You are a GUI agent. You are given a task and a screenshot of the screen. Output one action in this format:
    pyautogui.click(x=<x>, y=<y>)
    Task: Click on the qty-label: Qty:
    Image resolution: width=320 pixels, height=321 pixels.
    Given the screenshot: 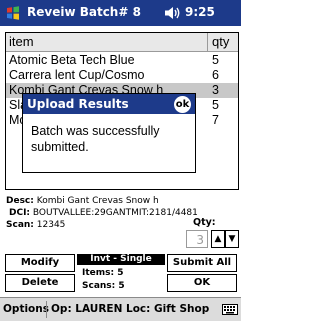 What is the action you would take?
    pyautogui.click(x=204, y=222)
    